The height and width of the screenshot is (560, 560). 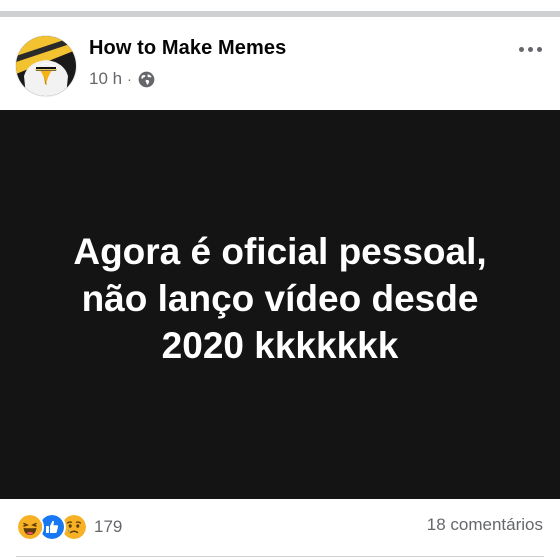 What do you see at coordinates (187, 48) in the screenshot?
I see `page-name: How to Make Memes` at bounding box center [187, 48].